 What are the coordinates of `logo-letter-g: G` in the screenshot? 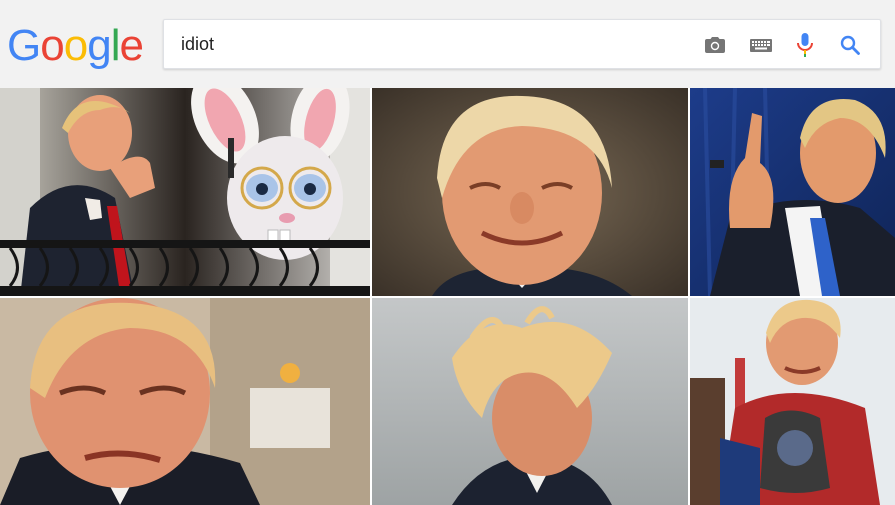 It's located at (24, 45).